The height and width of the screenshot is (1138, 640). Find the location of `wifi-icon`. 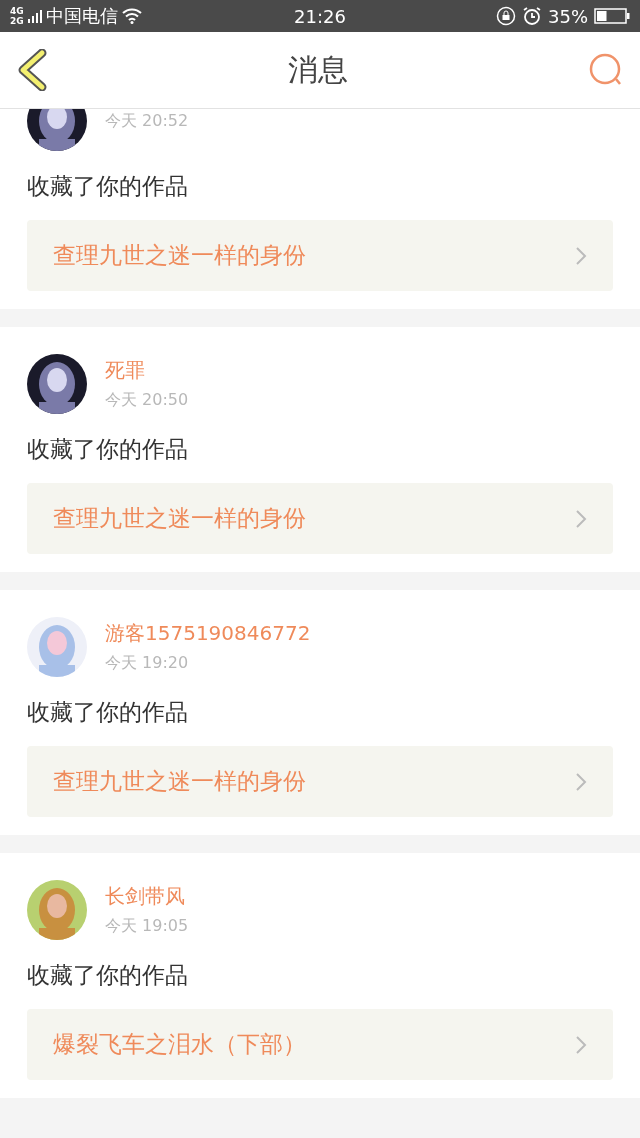

wifi-icon is located at coordinates (131, 16).